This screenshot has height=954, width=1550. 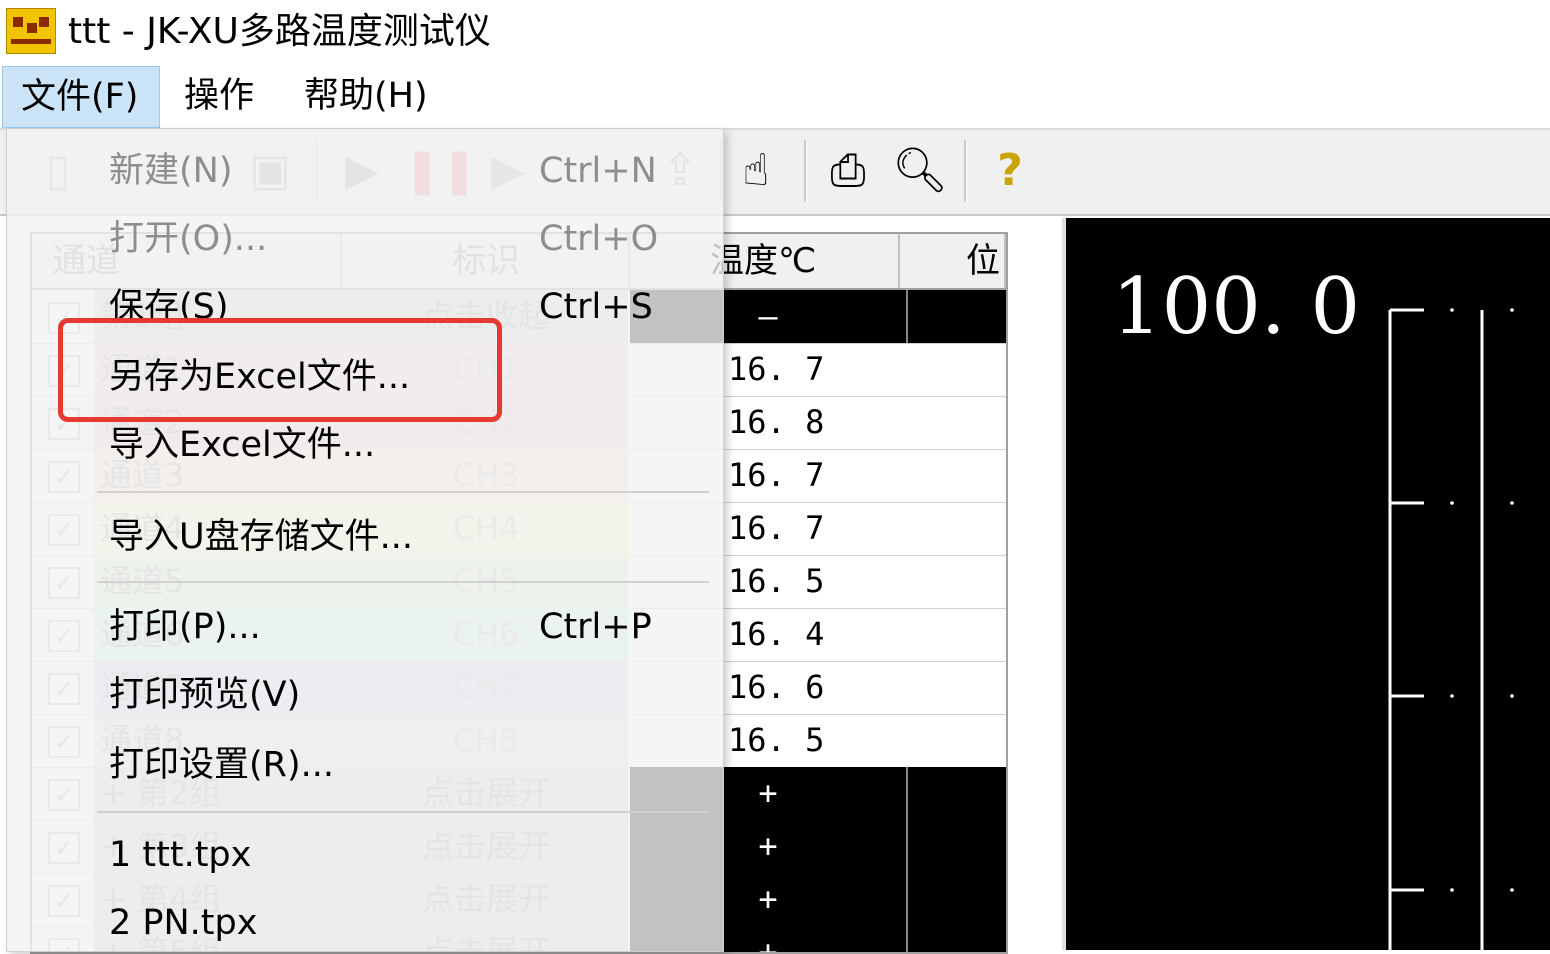 I want to click on chart-y-max-label: 100. 0, so click(x=1236, y=307).